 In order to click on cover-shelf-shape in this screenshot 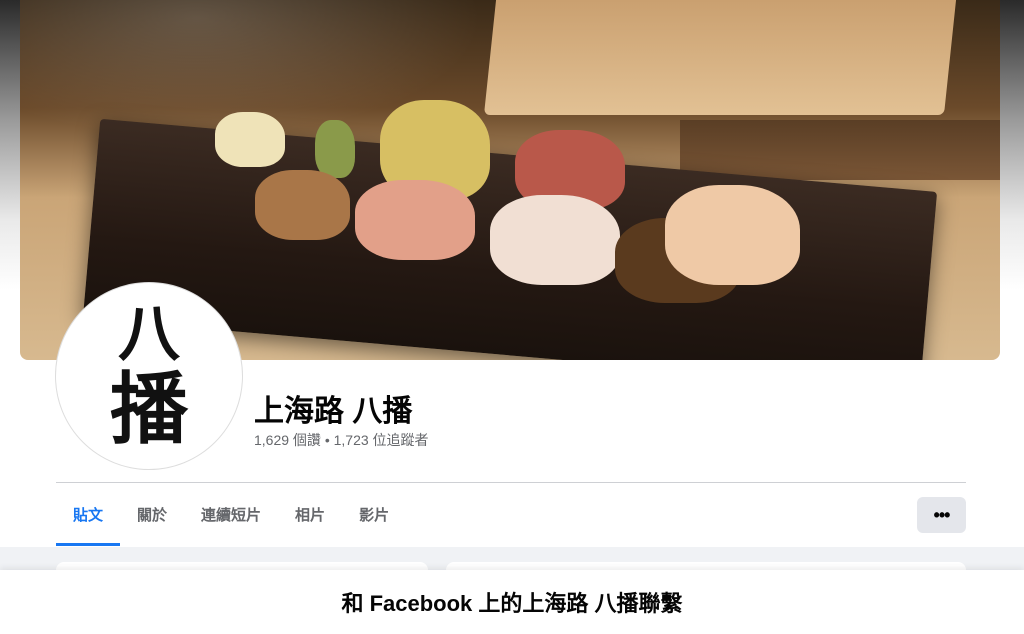, I will do `click(840, 150)`.